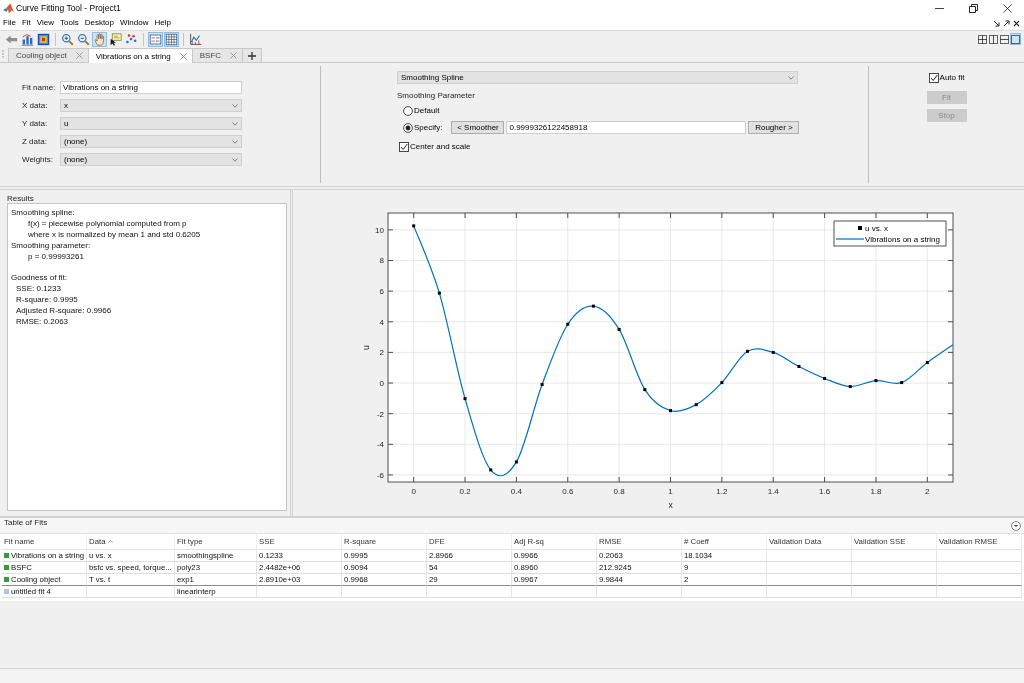  What do you see at coordinates (35, 105) in the screenshot?
I see `field-label: X data:` at bounding box center [35, 105].